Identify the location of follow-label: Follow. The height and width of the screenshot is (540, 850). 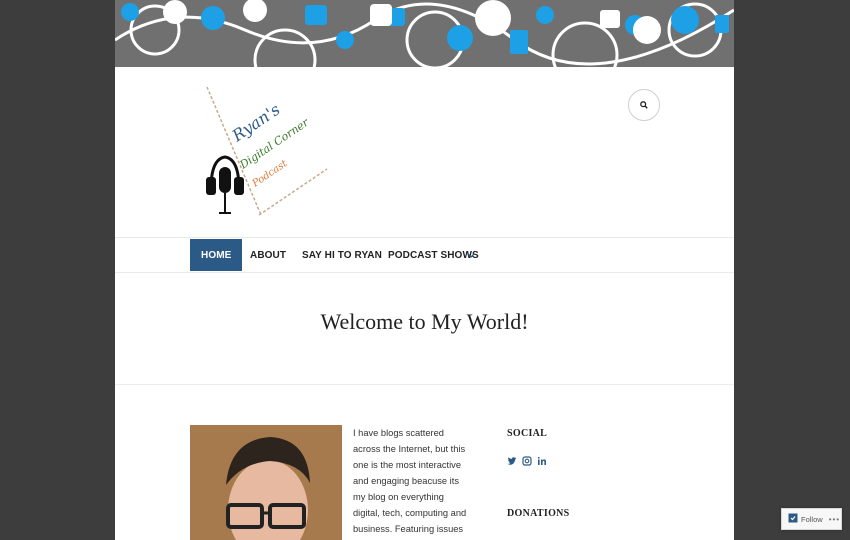
(812, 519).